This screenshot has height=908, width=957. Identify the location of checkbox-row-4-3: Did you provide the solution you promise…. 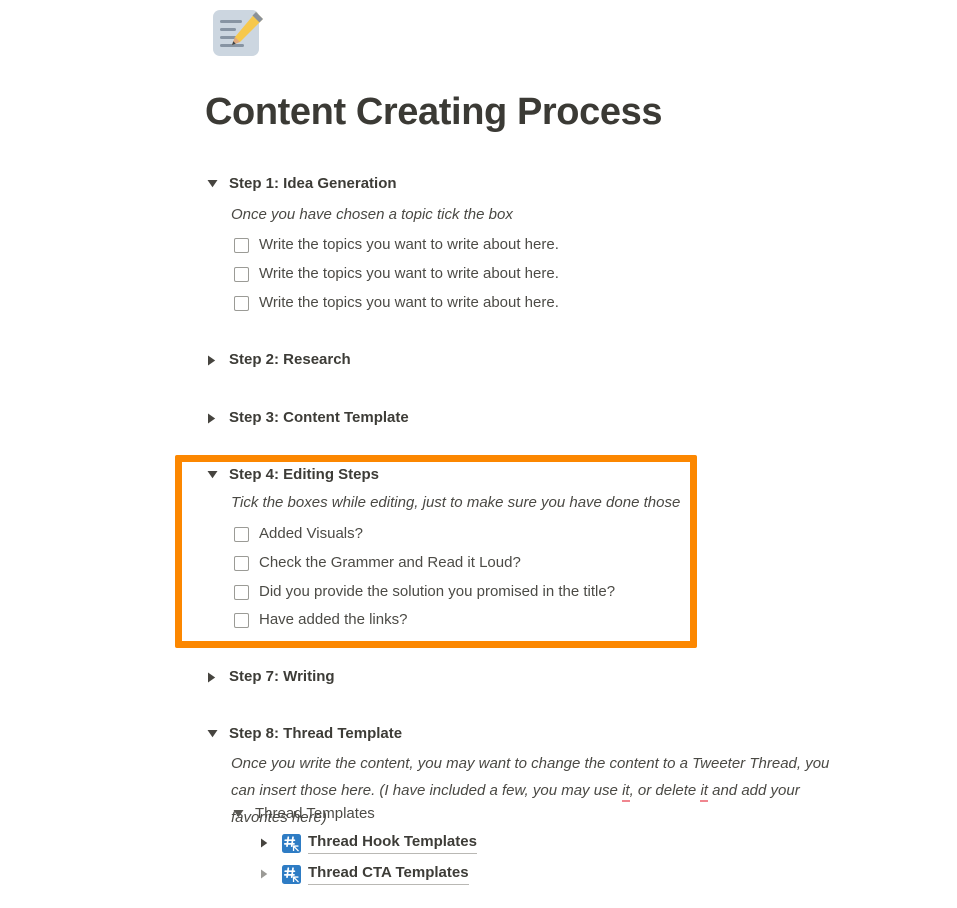
(424, 592).